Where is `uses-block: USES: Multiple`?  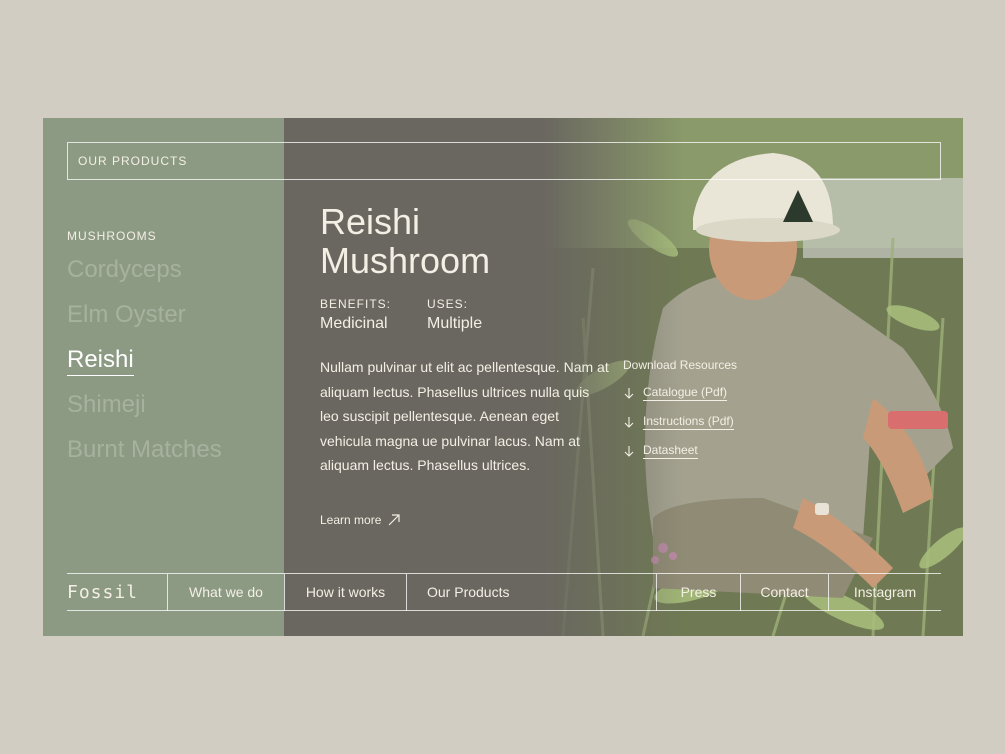 uses-block: USES: Multiple is located at coordinates (454, 315).